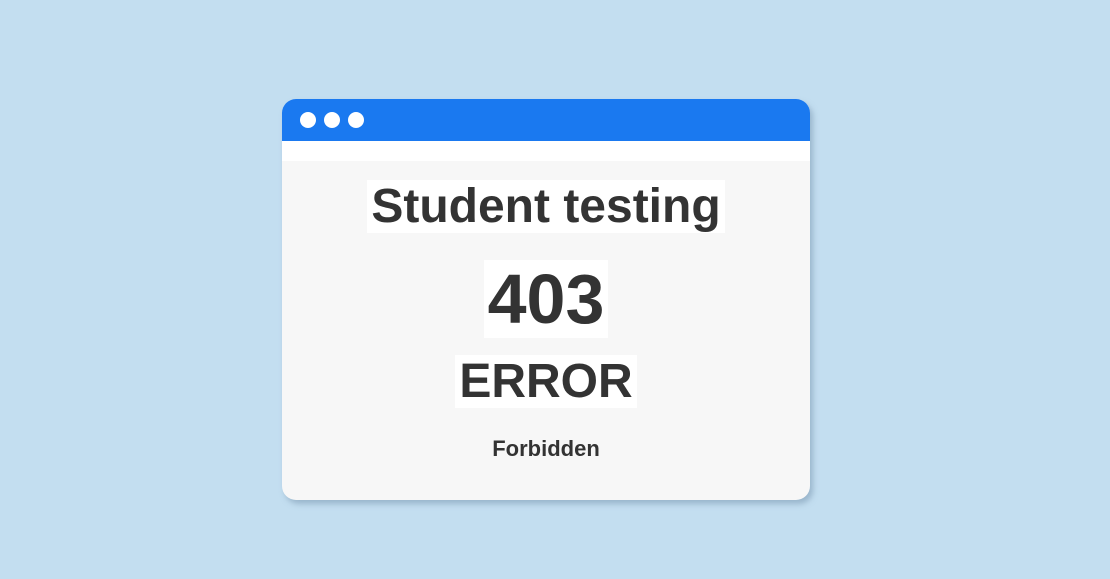 This screenshot has width=1110, height=579. I want to click on page-title: Student testing, so click(546, 207).